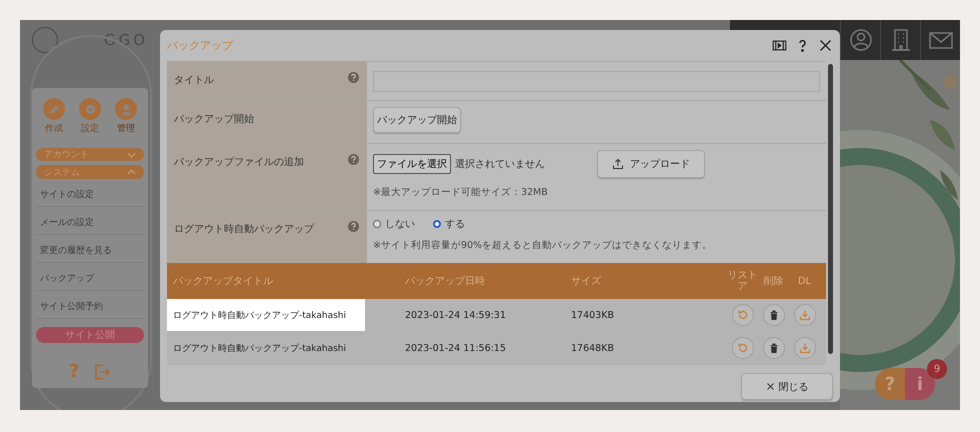 This screenshot has height=432, width=980. I want to click on dialog-title: バックアップ, so click(200, 45).